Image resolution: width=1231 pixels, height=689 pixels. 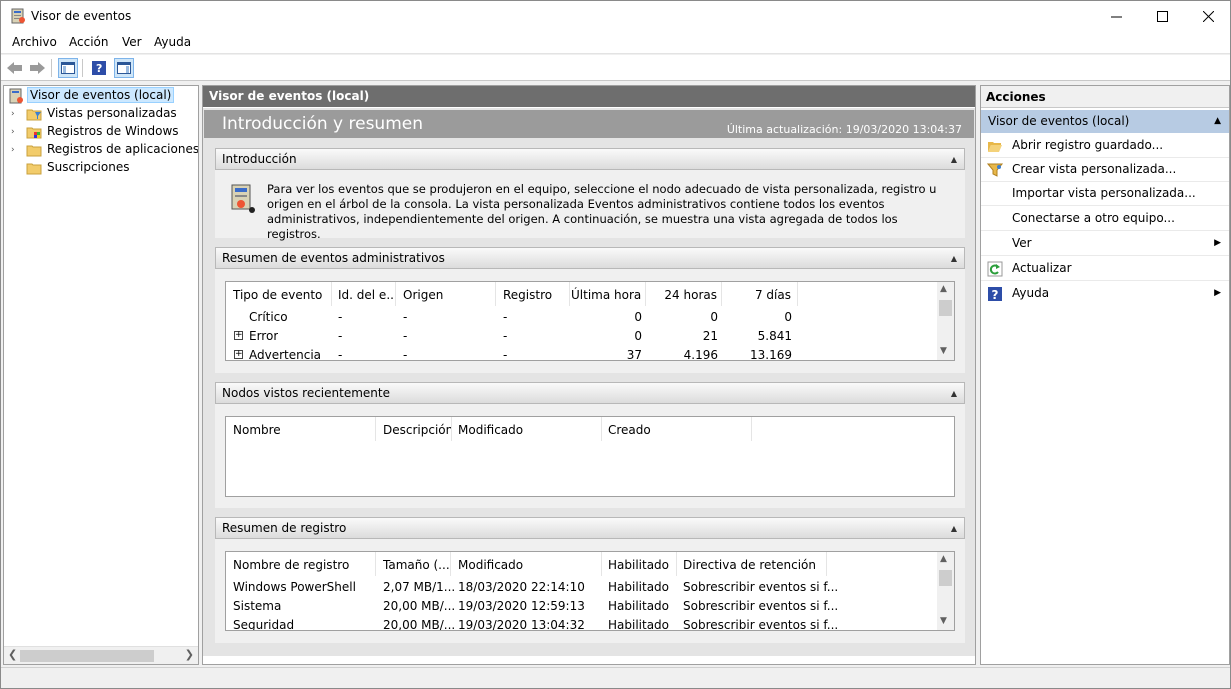 I want to click on event-id-cell: -, so click(x=340, y=336).